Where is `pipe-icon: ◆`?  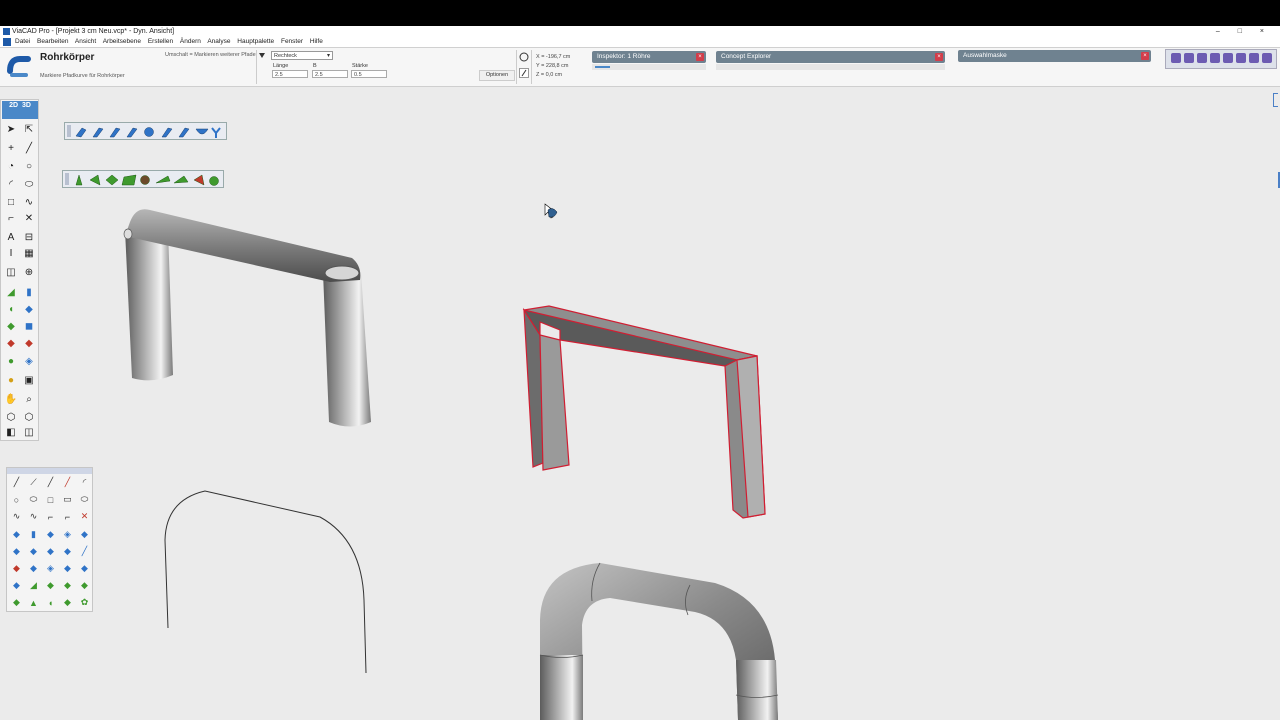 pipe-icon: ◆ is located at coordinates (84, 534).